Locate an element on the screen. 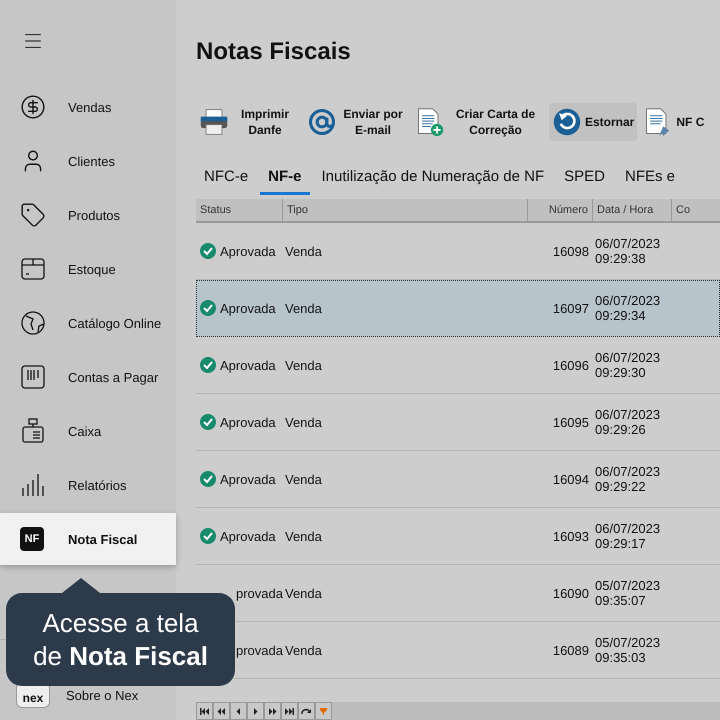  toolbar-button: Estornar is located at coordinates (593, 122).